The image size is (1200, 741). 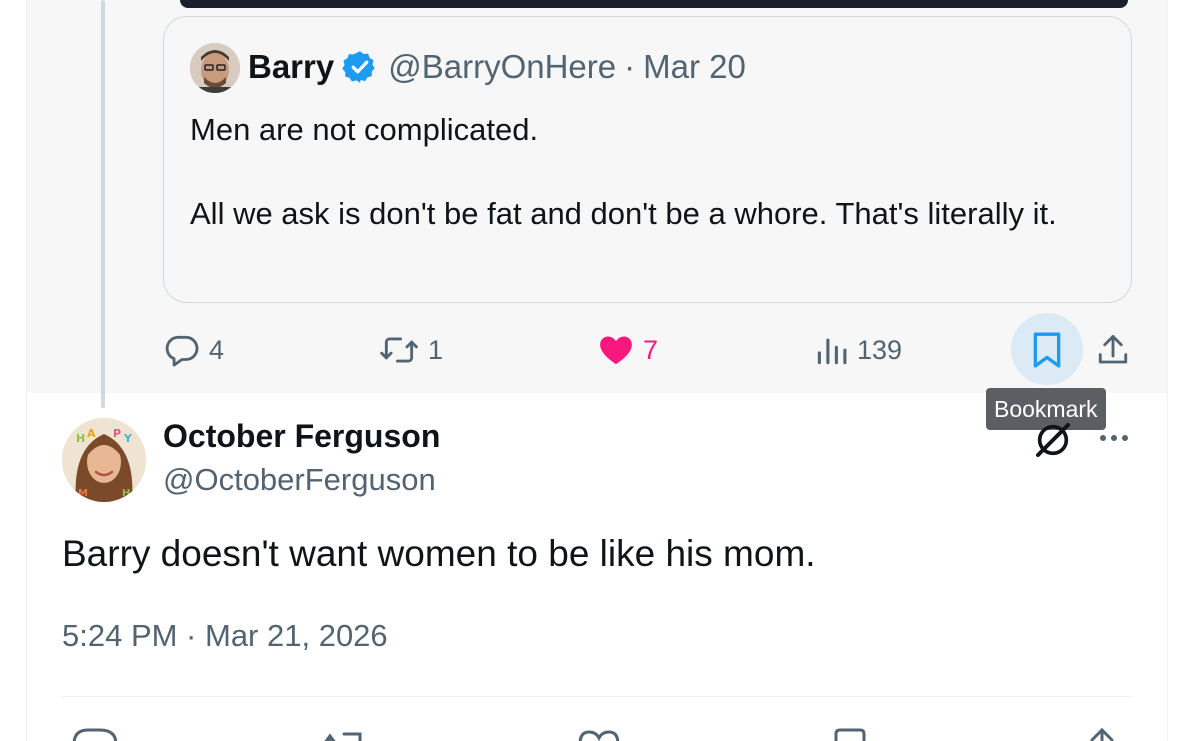 What do you see at coordinates (832, 351) in the screenshot?
I see `views-icon` at bounding box center [832, 351].